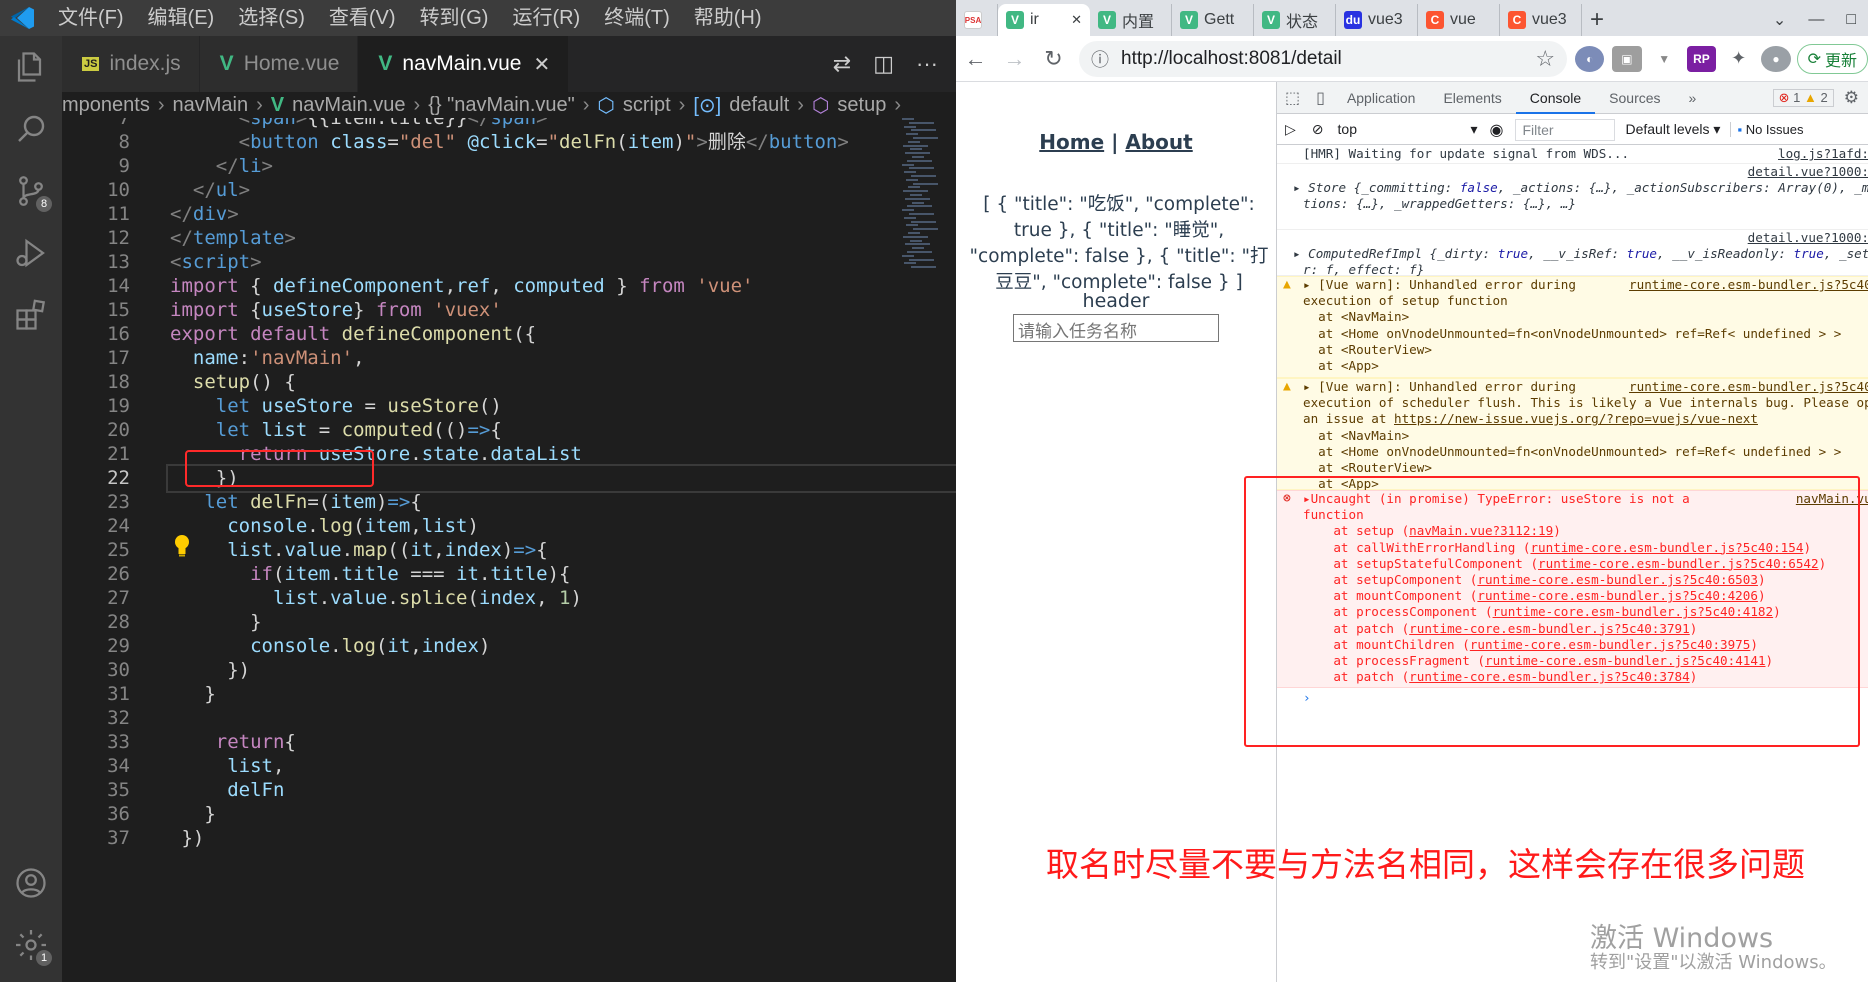 This screenshot has height=982, width=1868. Describe the element at coordinates (1627, 58) in the screenshot. I see `extension-icon: ▣` at that location.